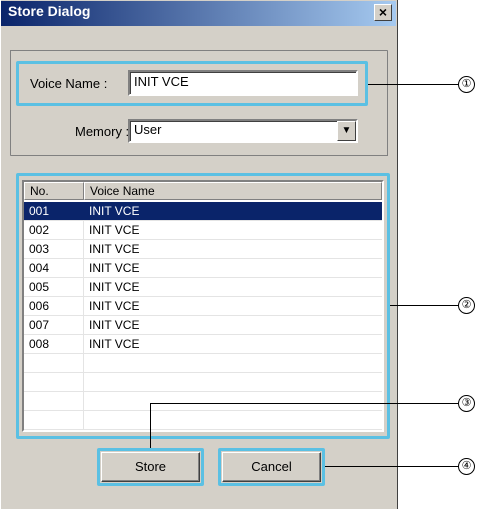 Image resolution: width=478 pixels, height=509 pixels. What do you see at coordinates (466, 305) in the screenshot?
I see `callout-2: ②` at bounding box center [466, 305].